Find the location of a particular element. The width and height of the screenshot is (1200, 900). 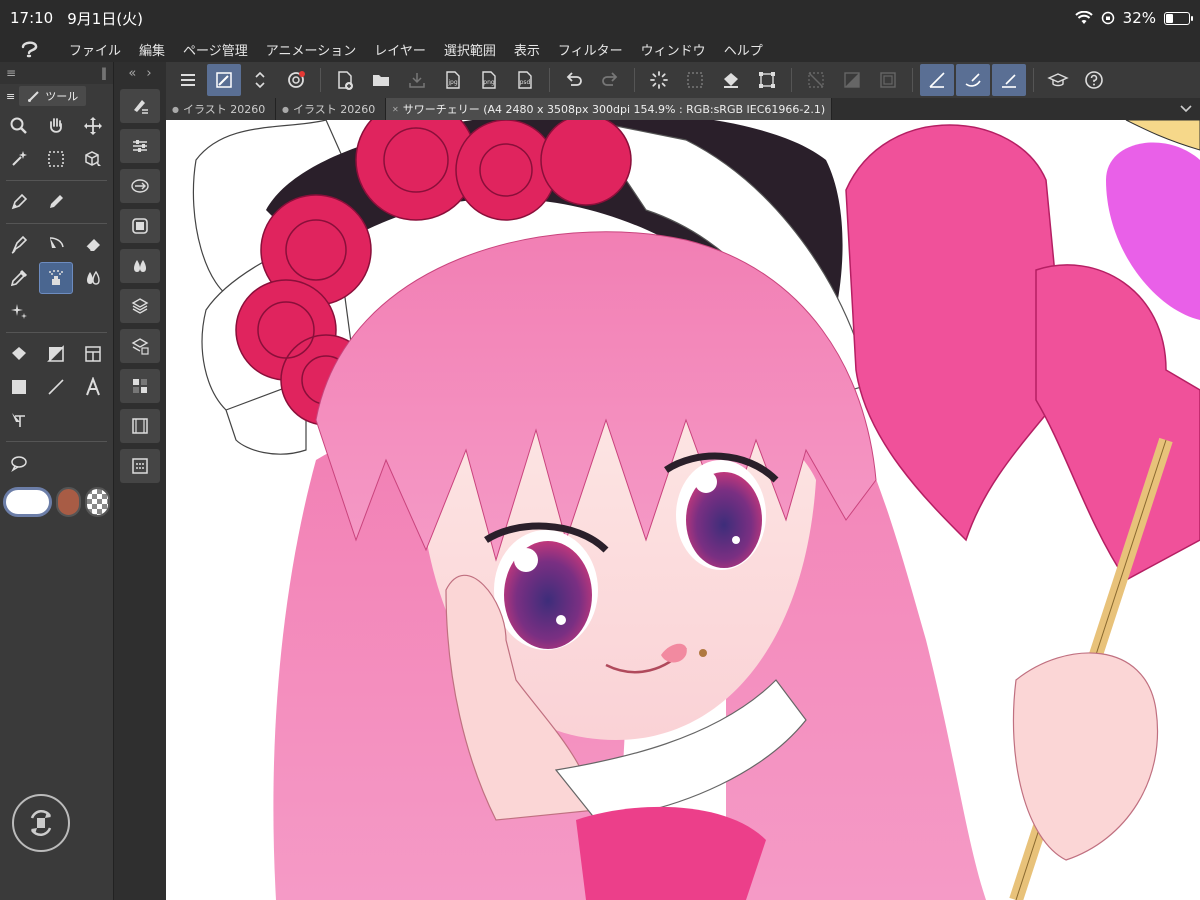

timeline-icon is located at coordinates (140, 426).